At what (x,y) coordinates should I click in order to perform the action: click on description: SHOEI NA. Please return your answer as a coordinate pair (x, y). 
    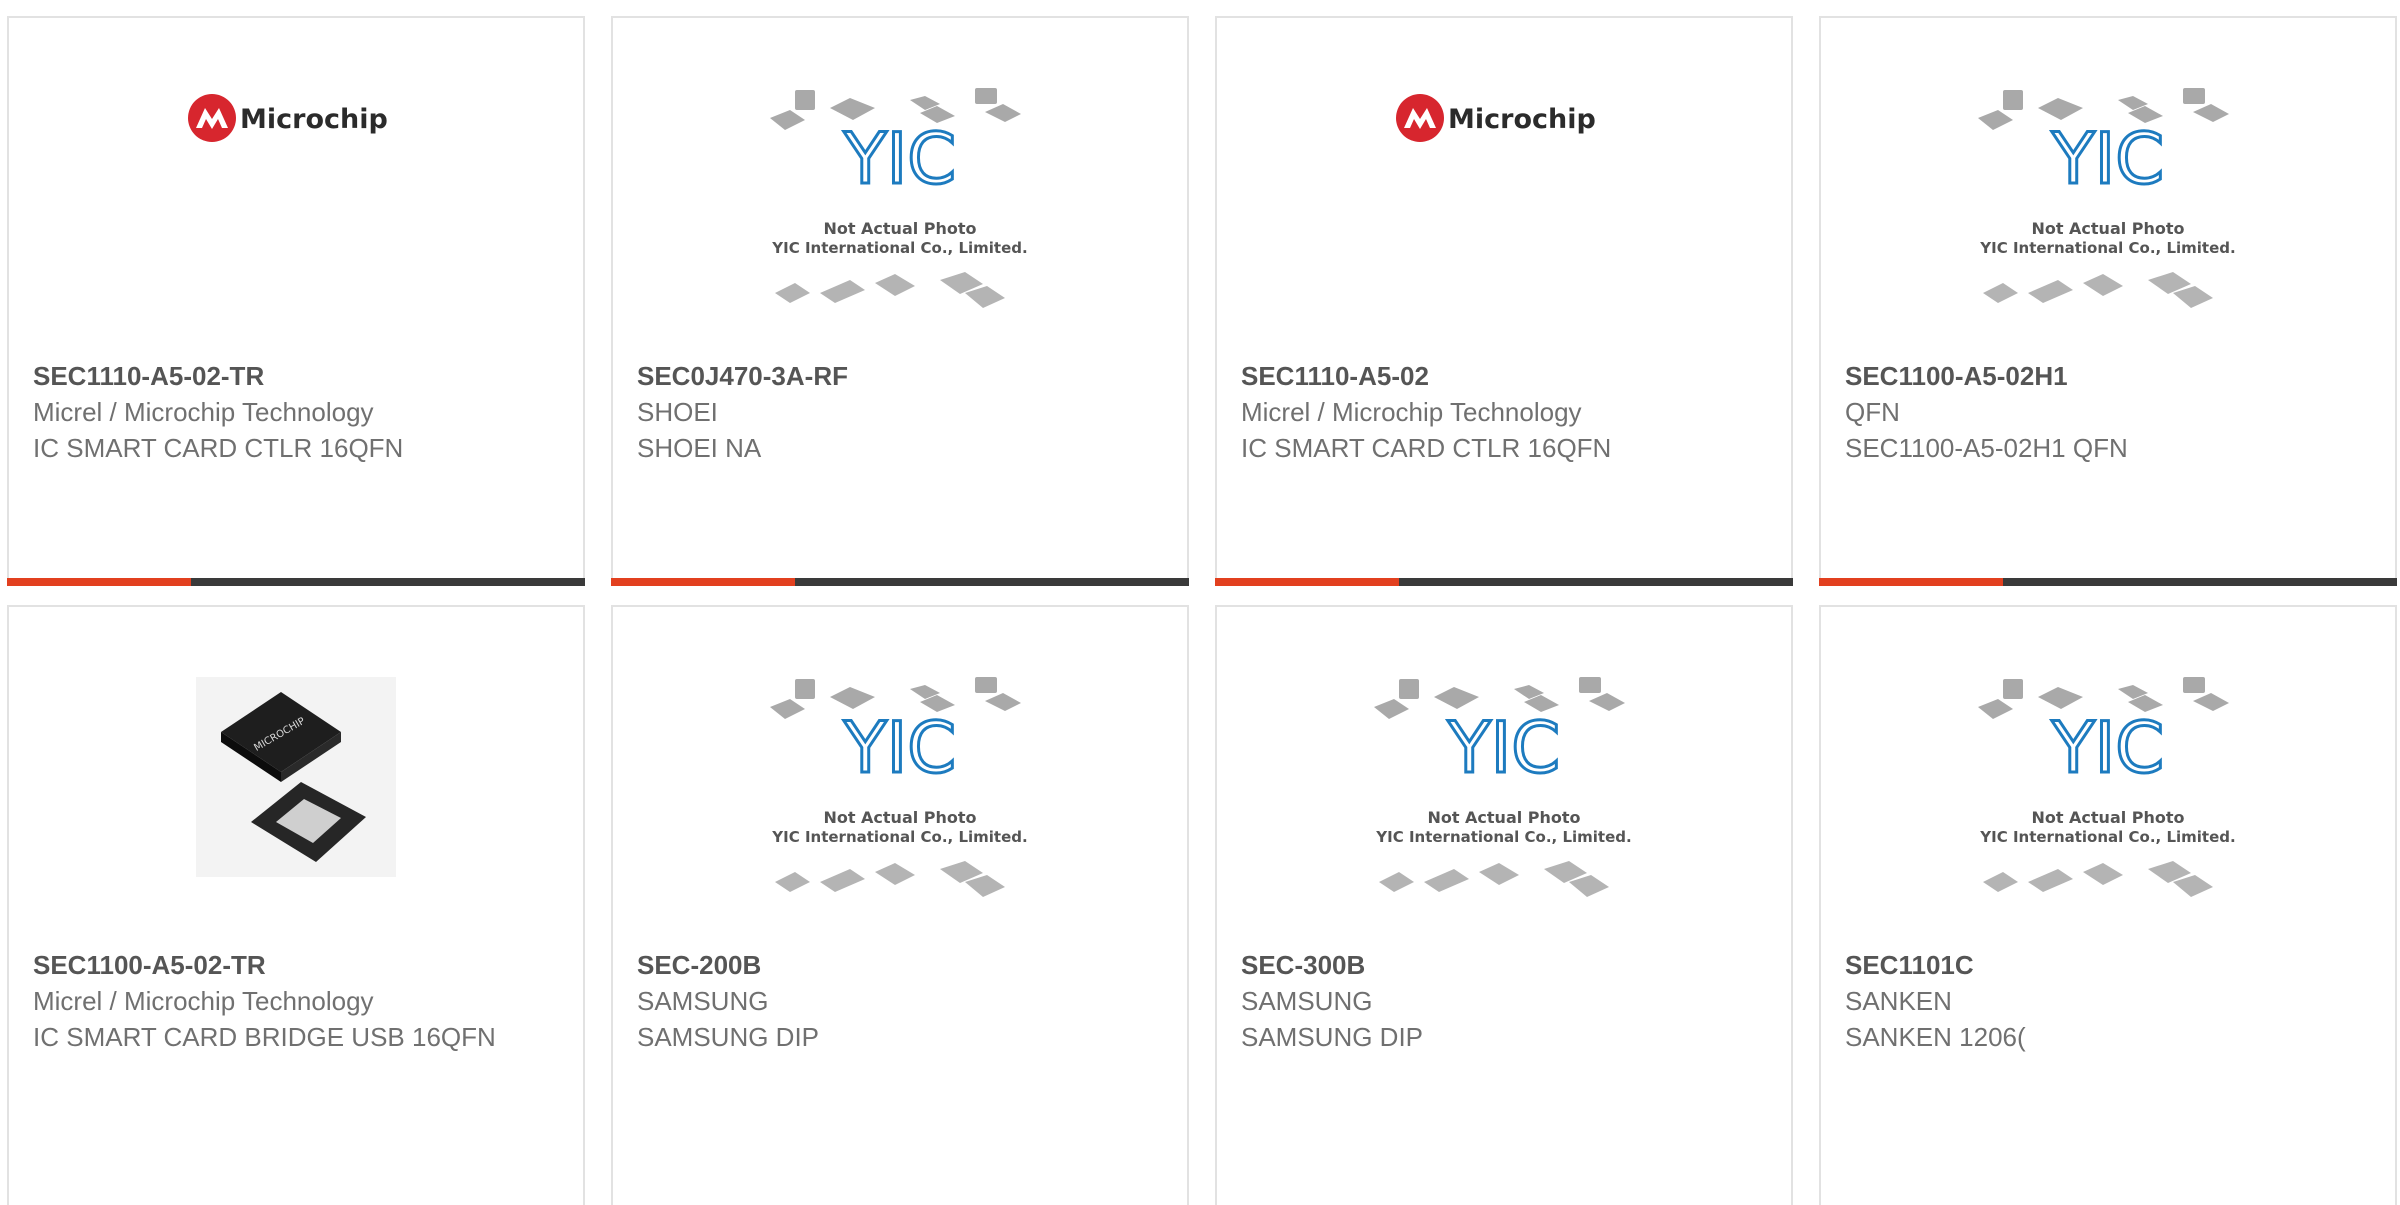
    Looking at the image, I should click on (699, 448).